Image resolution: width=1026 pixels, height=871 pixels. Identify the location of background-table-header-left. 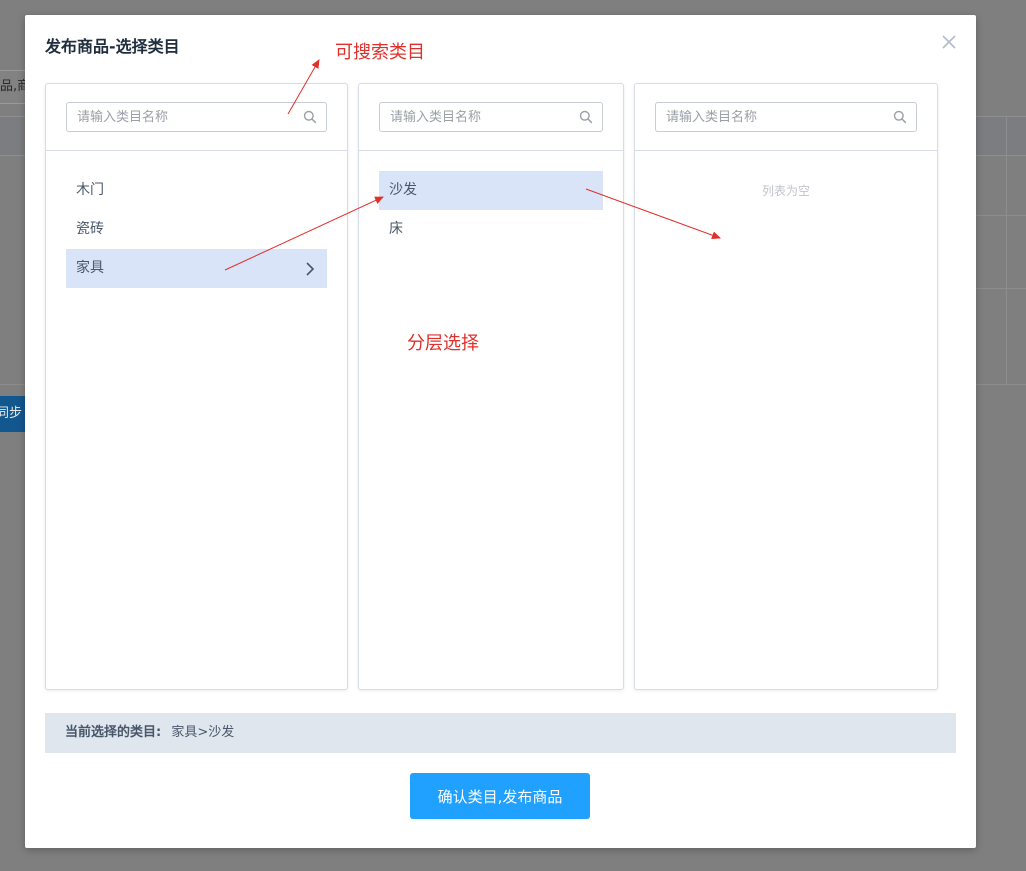
(12, 136).